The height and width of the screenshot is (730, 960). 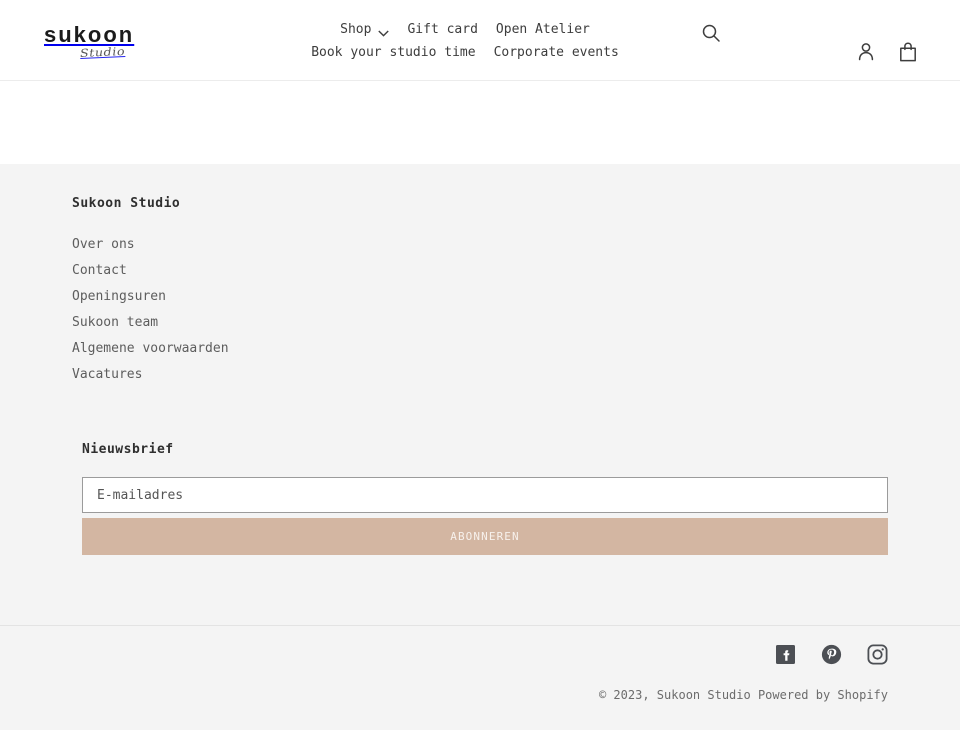 I want to click on list-item: Over ons, so click(x=480, y=242).